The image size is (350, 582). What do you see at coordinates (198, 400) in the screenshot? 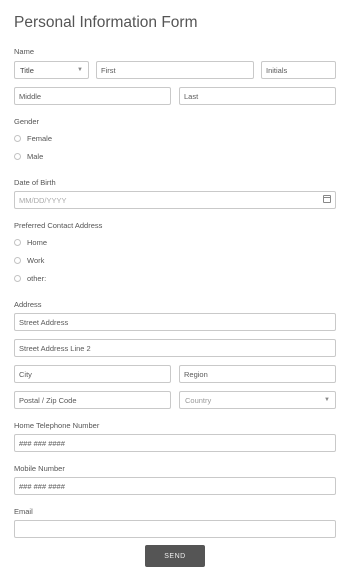
I see `country-select-value: Country` at bounding box center [198, 400].